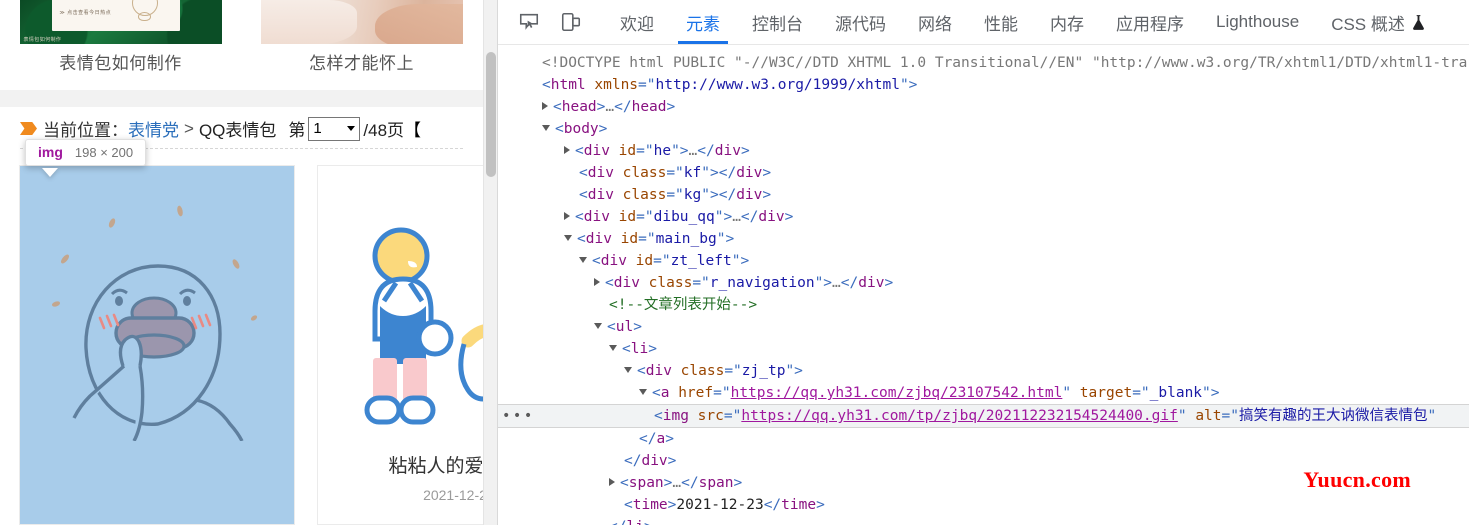  Describe the element at coordinates (684, 217) in the screenshot. I see `div-dibu-id: dibu_qq` at that location.